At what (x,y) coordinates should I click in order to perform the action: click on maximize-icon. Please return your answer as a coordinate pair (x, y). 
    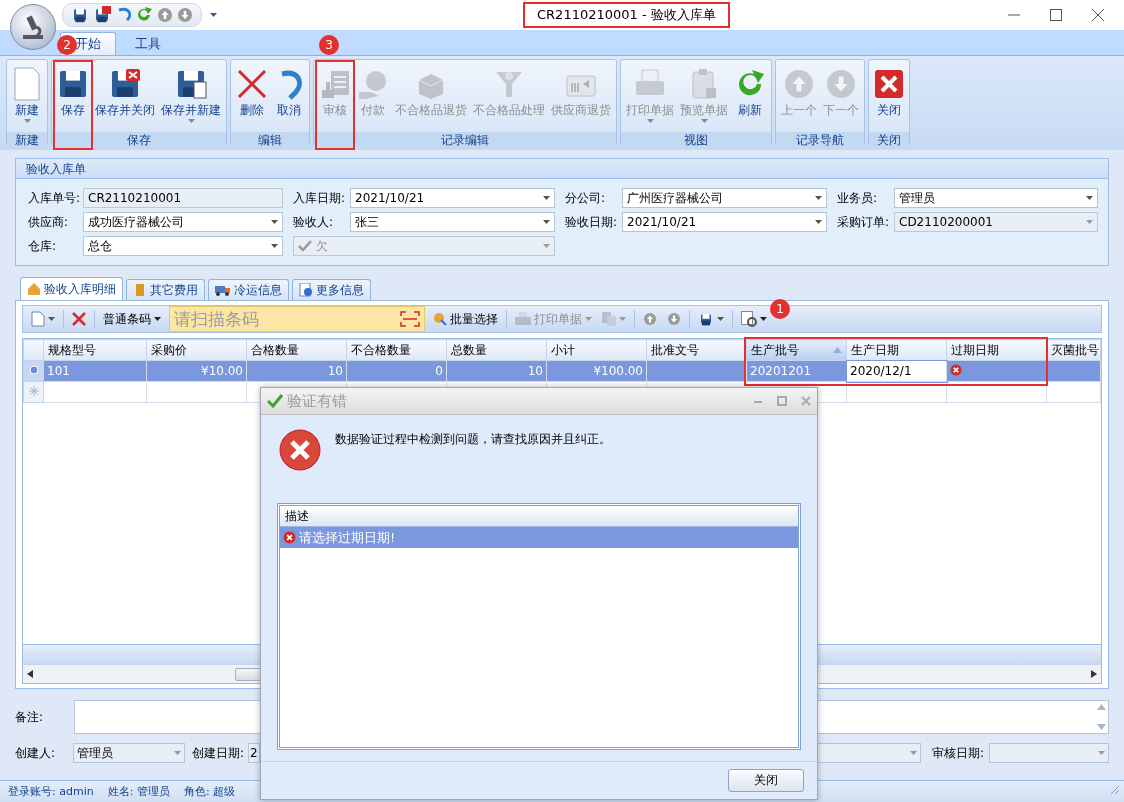
    Looking at the image, I should click on (1056, 15).